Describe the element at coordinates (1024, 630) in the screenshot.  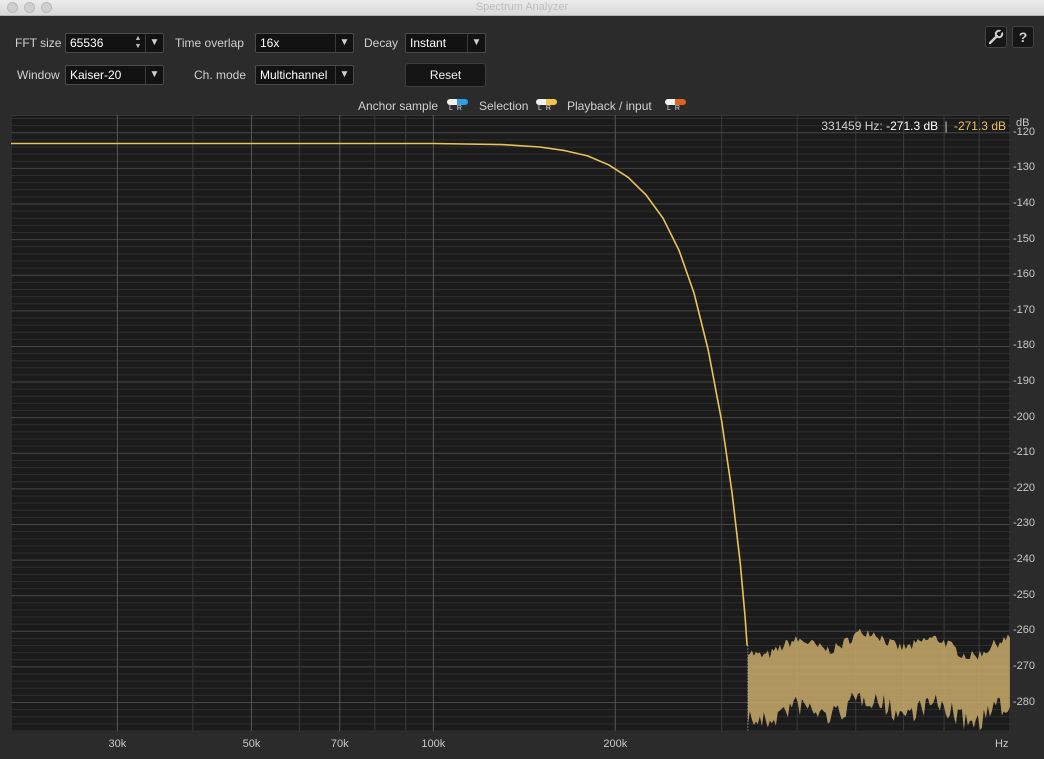
I see `y-tick-label: -260` at that location.